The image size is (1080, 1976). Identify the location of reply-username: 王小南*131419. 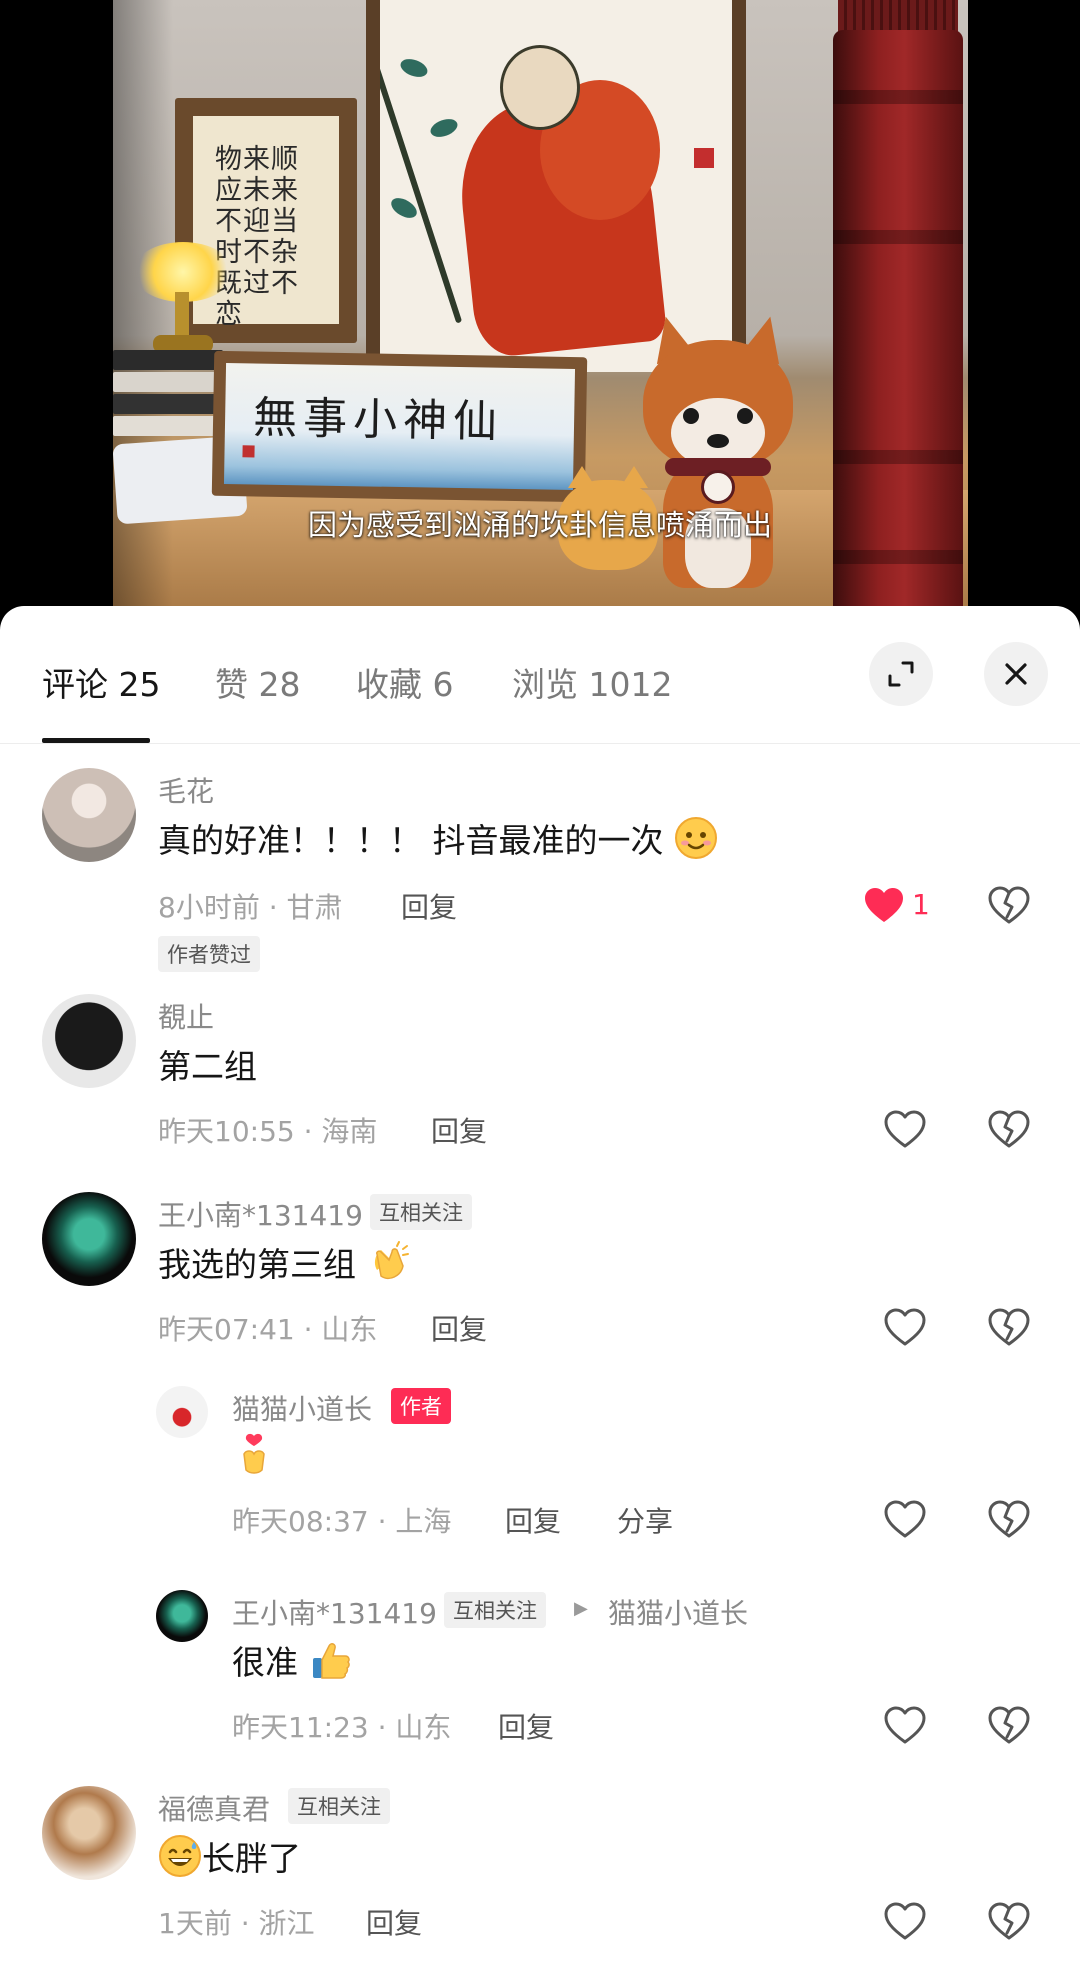
(334, 1612).